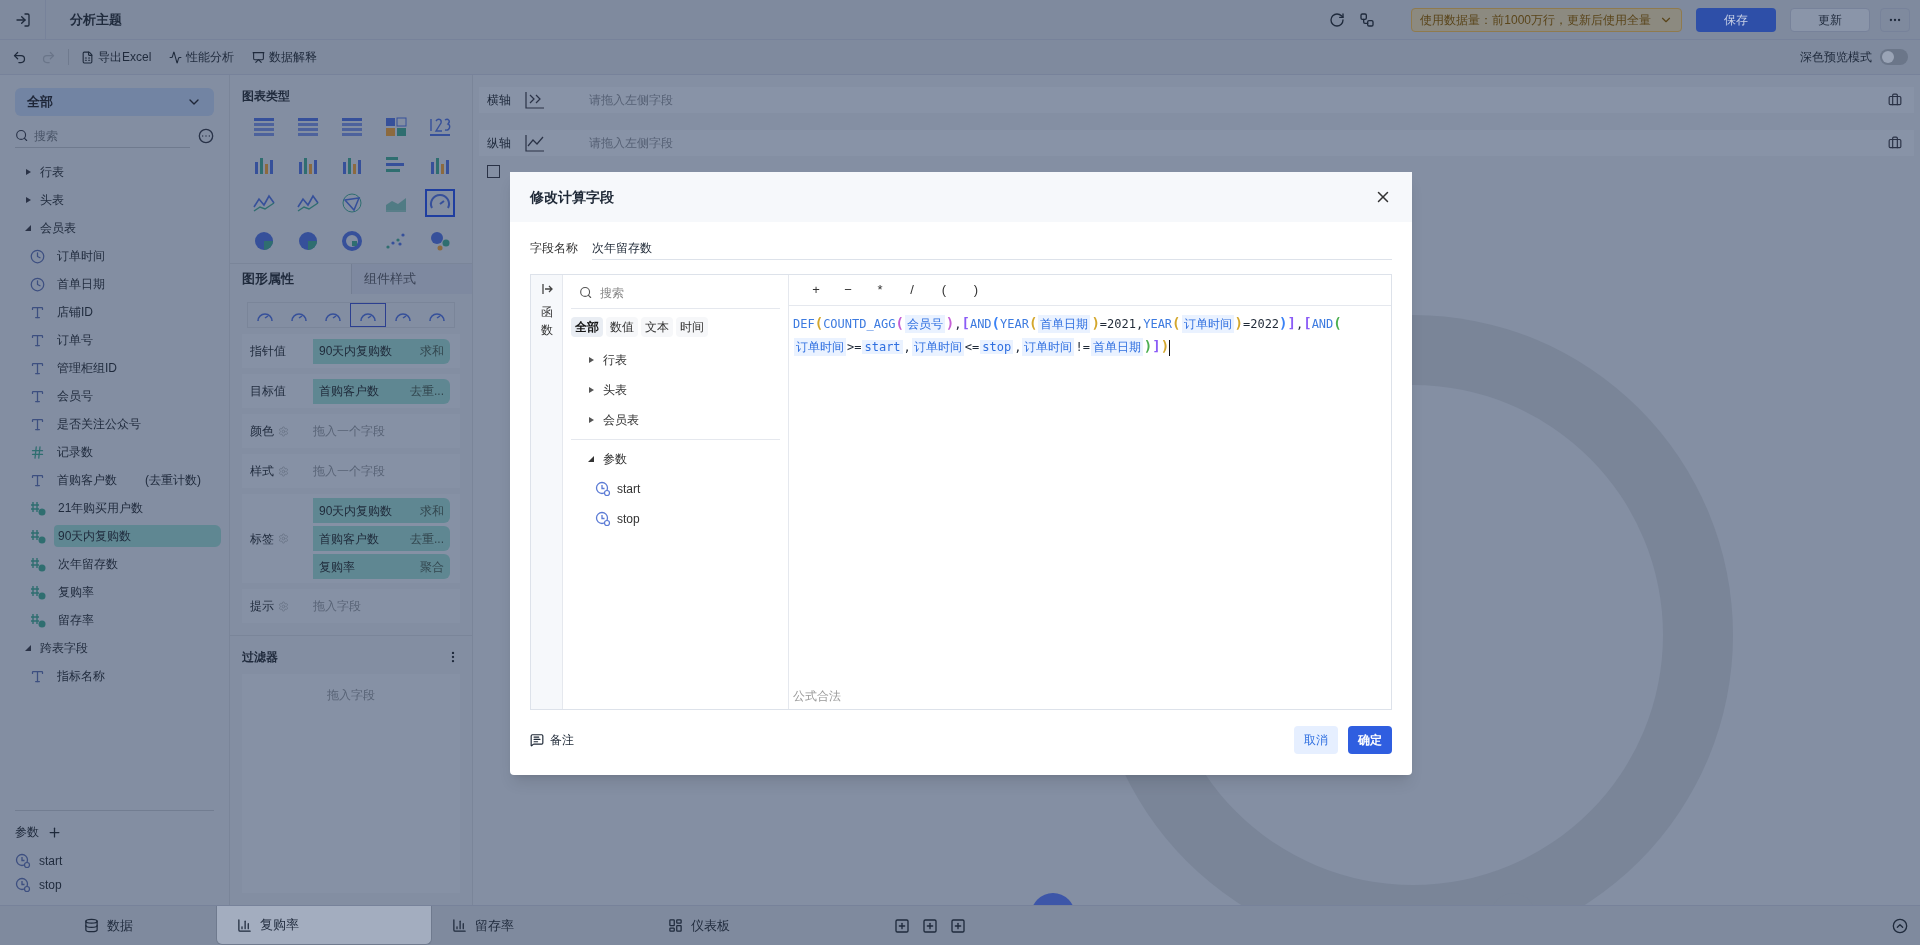 This screenshot has width=1920, height=945. What do you see at coordinates (880, 290) in the screenshot?
I see `operator-button: *` at bounding box center [880, 290].